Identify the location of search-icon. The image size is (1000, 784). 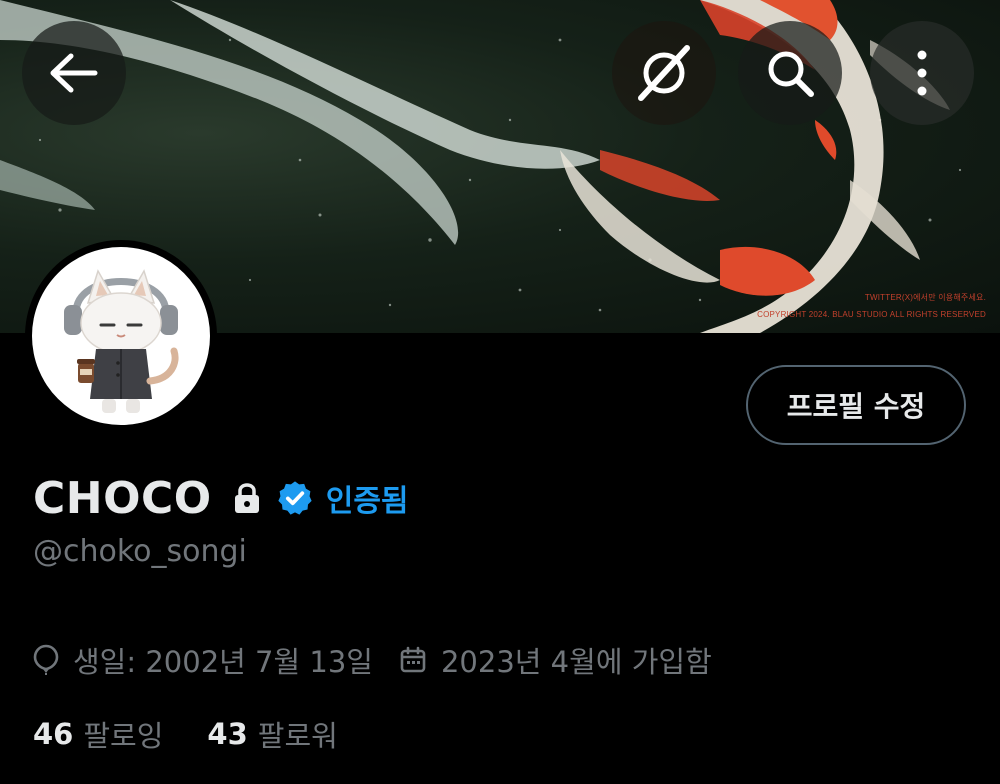
(791, 74).